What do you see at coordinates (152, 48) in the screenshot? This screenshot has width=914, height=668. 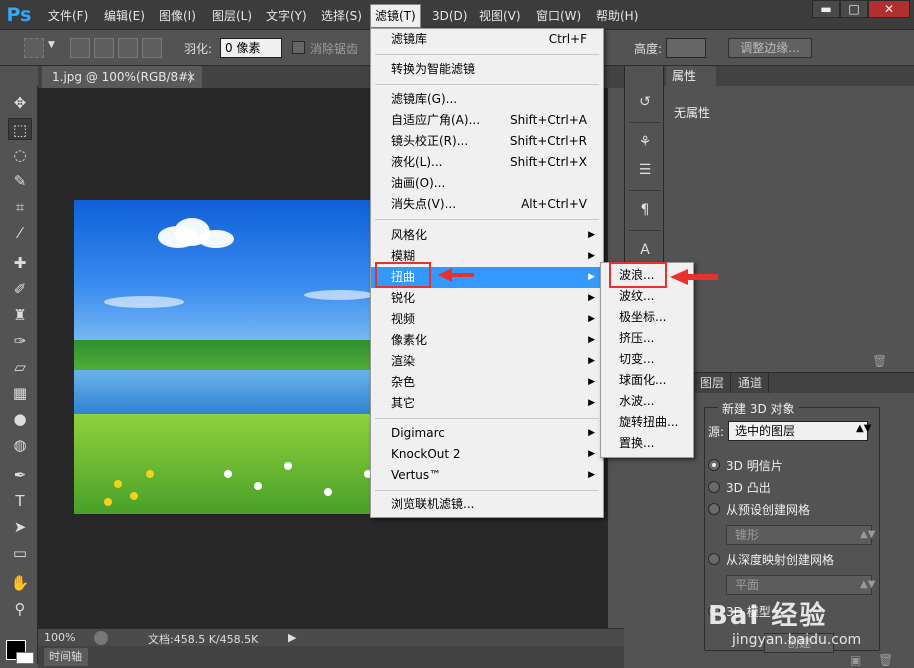 I see `intersect-selection-icon` at bounding box center [152, 48].